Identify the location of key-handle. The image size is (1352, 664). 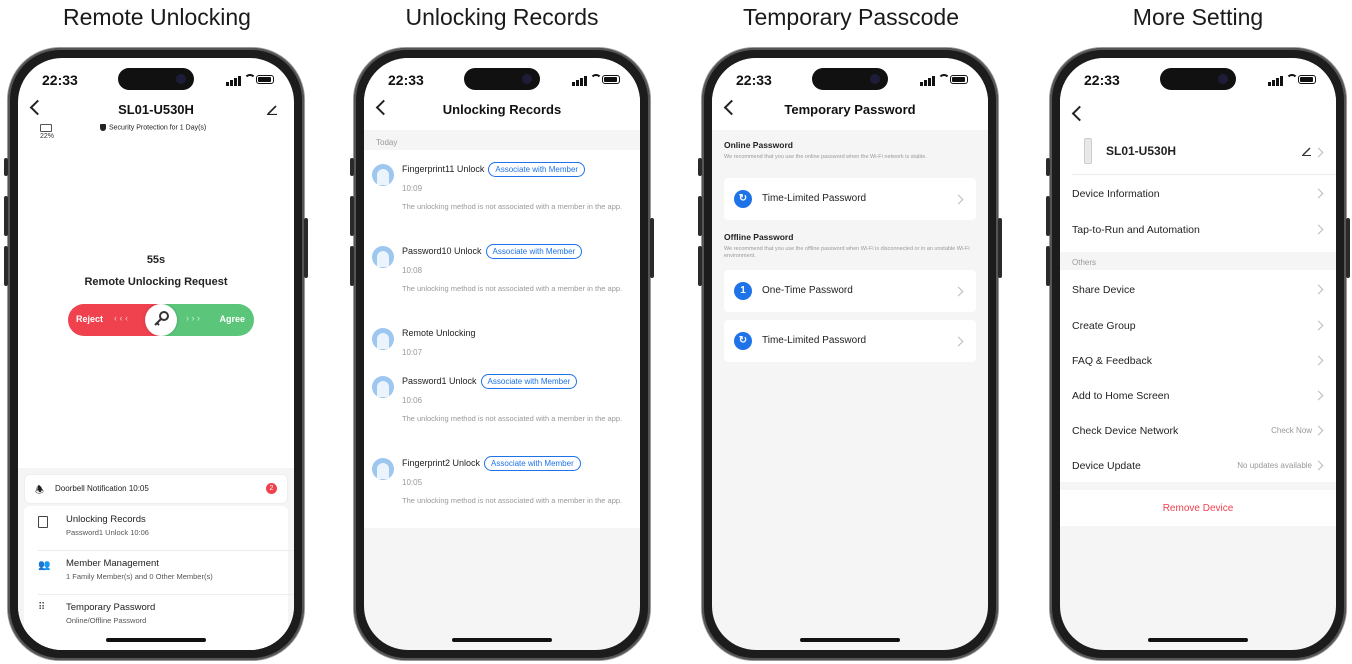
(161, 320).